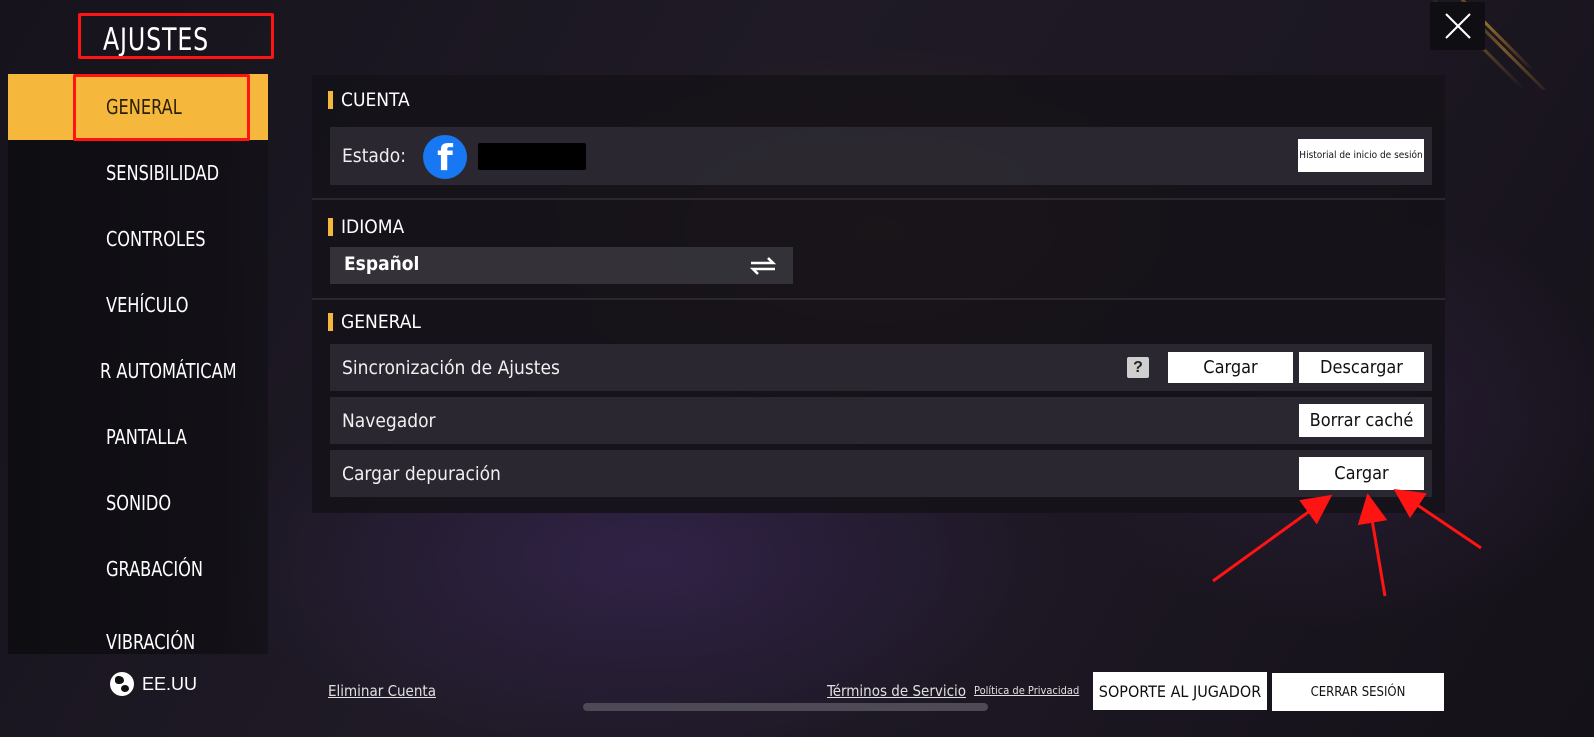  Describe the element at coordinates (445, 157) in the screenshot. I see `facebook-icon: f` at that location.